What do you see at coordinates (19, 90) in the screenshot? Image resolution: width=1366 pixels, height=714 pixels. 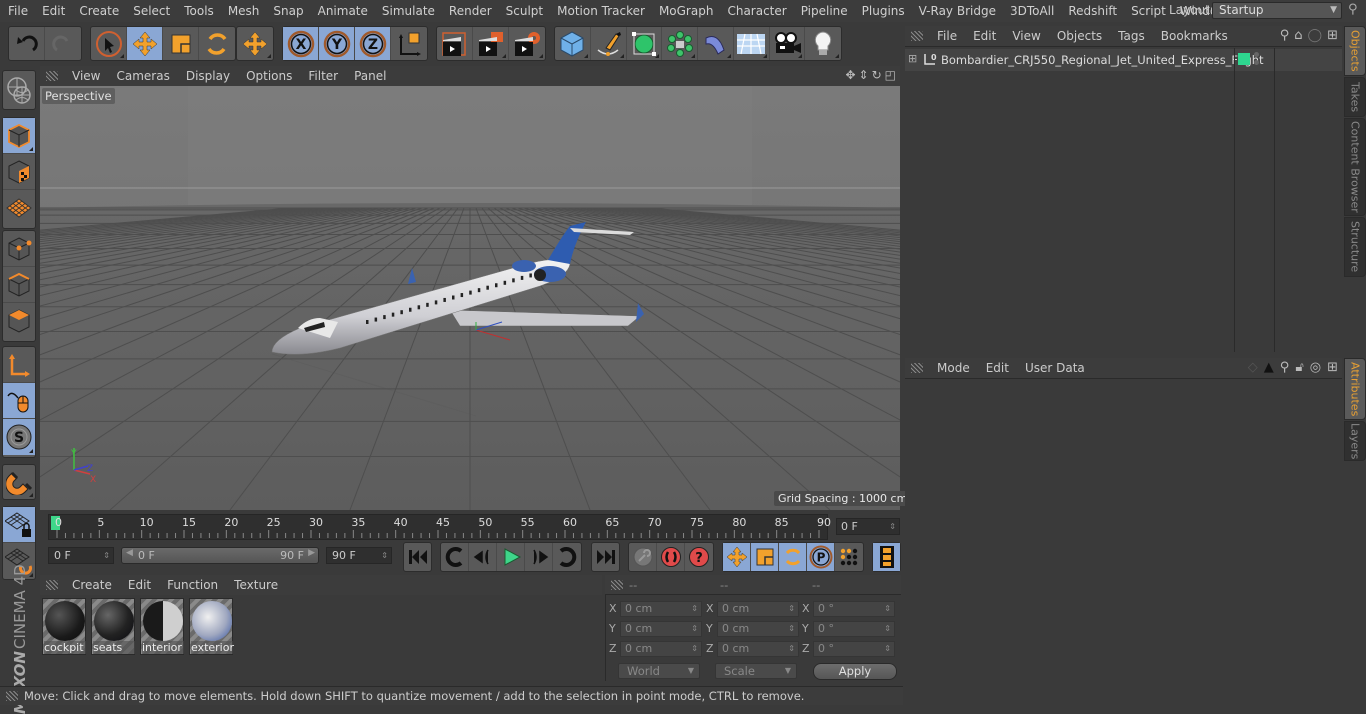 I see `make-editable-button` at bounding box center [19, 90].